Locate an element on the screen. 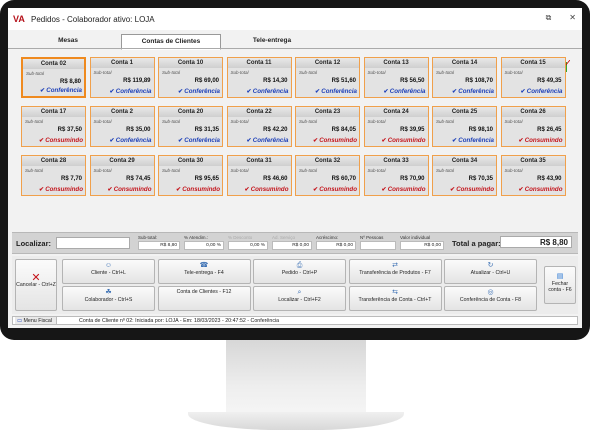 The image size is (590, 448). tax-value: R$ 0,00 is located at coordinates (292, 245).